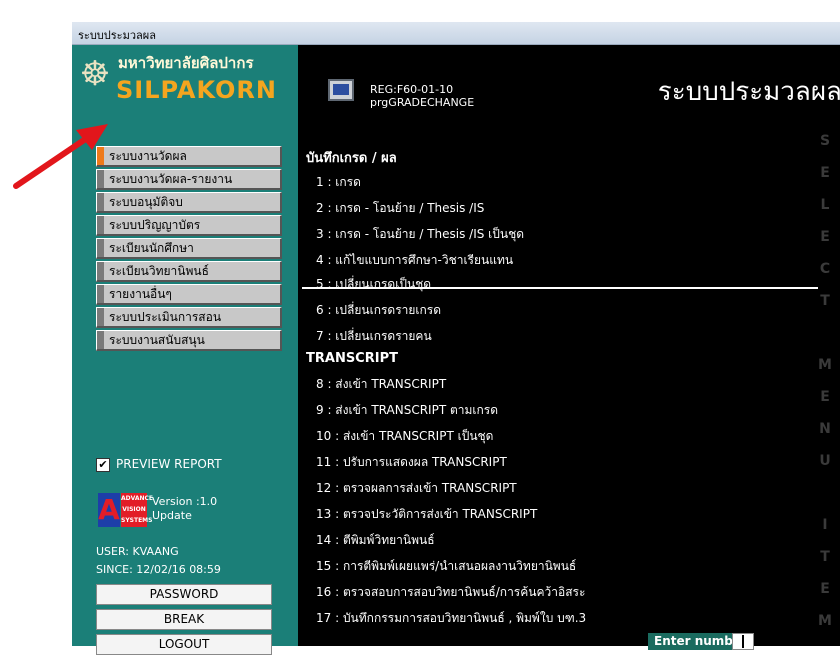 This screenshot has height=655, width=840. Describe the element at coordinates (378, 310) in the screenshot. I see `menu-option-6: 6 : เปลี่ยนเกรดรายเกรด` at that location.